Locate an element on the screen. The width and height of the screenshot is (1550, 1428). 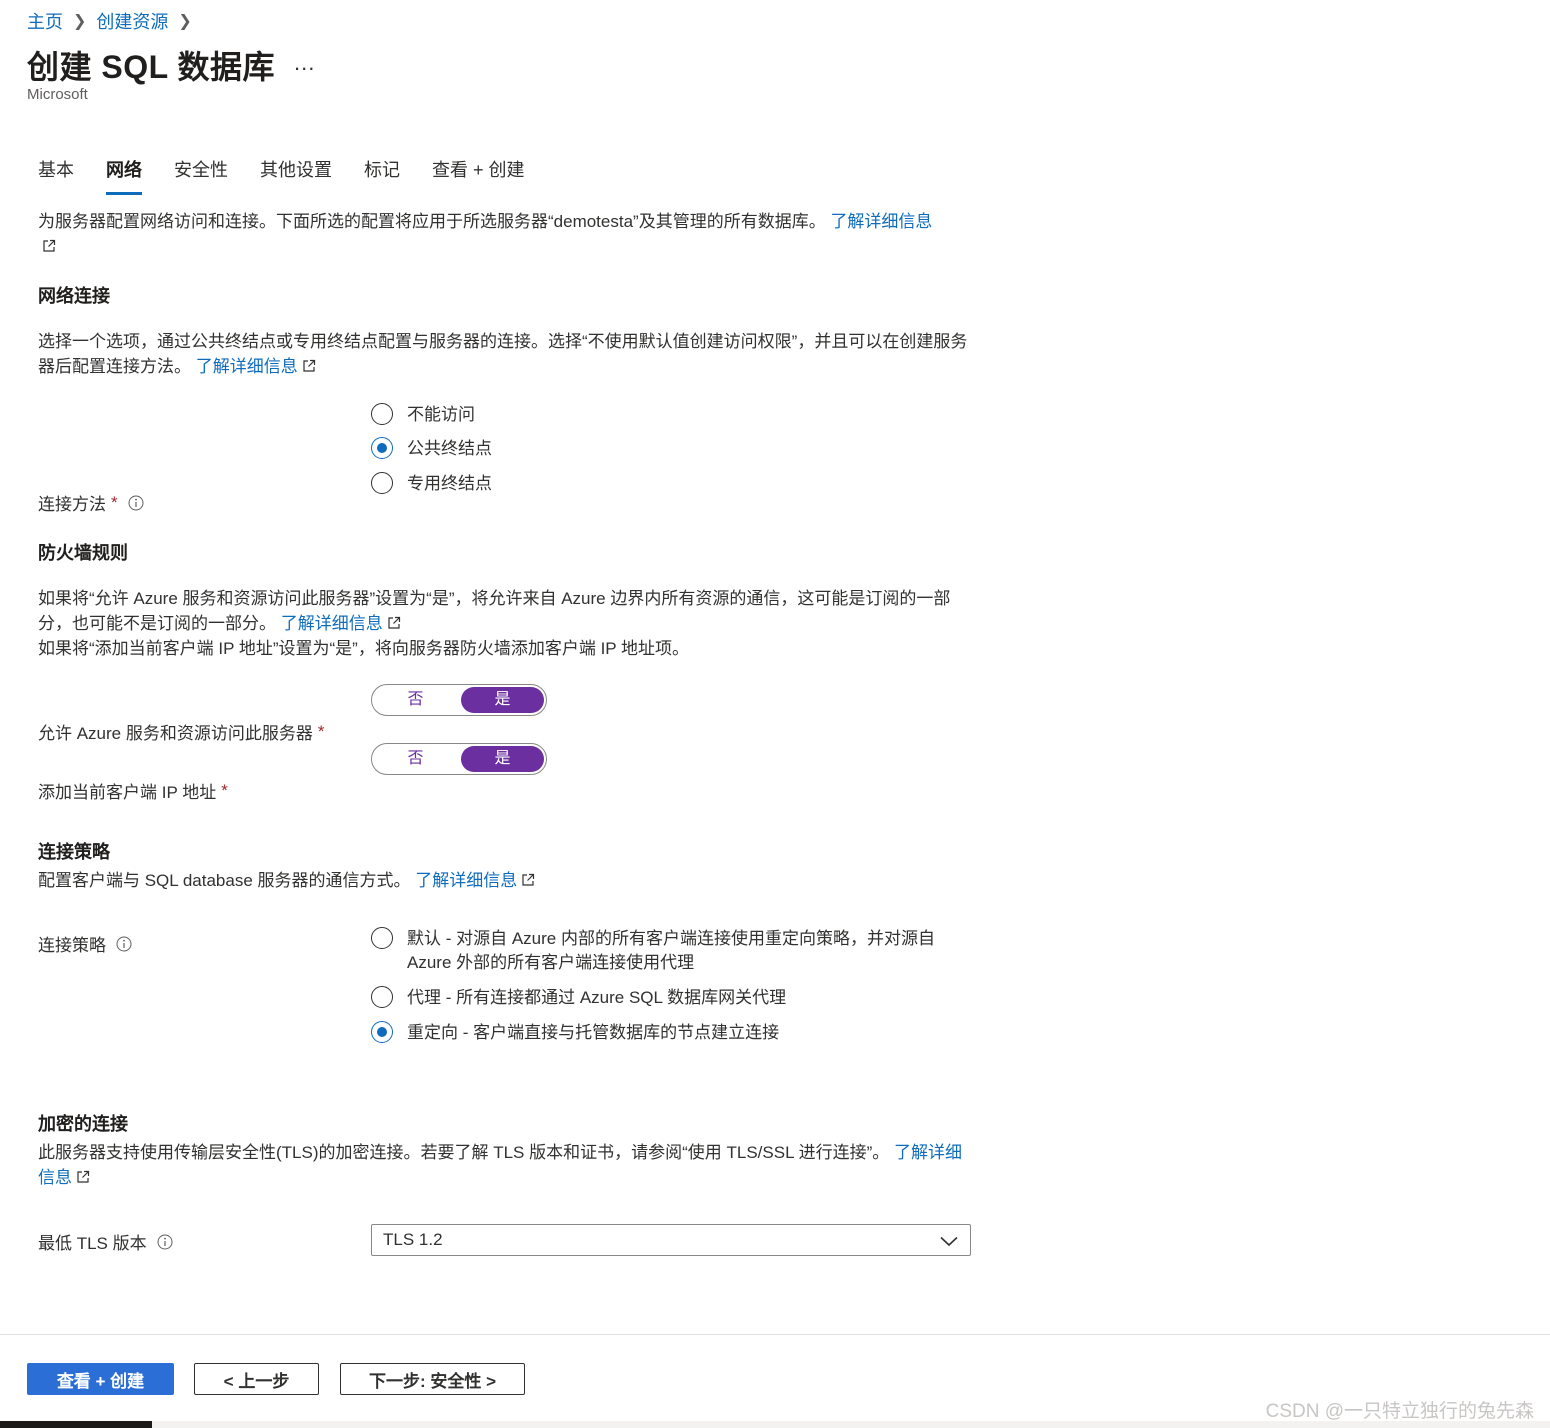
min-tls-version-label: 最低 TLS 版本 is located at coordinates (105, 1241).